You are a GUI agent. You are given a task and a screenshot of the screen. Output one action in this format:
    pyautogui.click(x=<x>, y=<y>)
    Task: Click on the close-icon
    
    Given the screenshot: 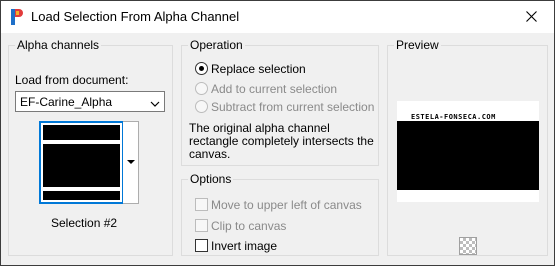 What is the action you would take?
    pyautogui.click(x=531, y=16)
    